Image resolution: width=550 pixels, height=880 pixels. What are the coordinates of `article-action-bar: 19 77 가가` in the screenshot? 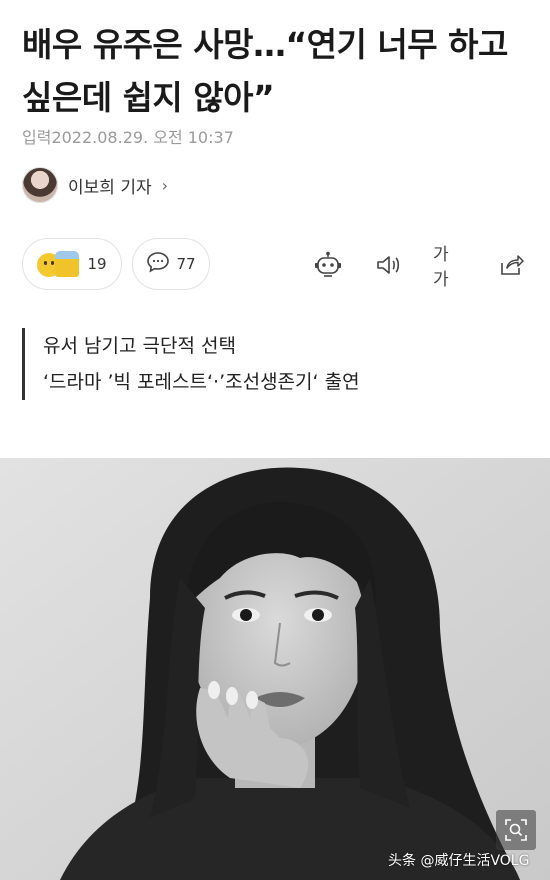 It's located at (277, 265).